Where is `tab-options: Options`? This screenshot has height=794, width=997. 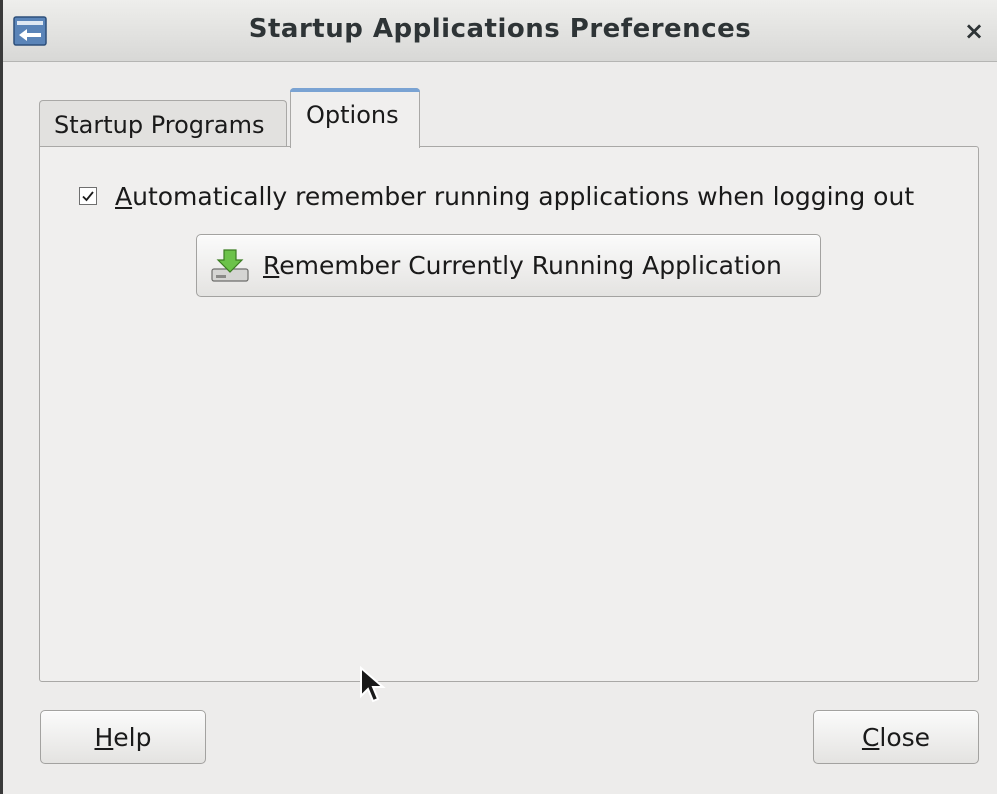 tab-options: Options is located at coordinates (355, 118).